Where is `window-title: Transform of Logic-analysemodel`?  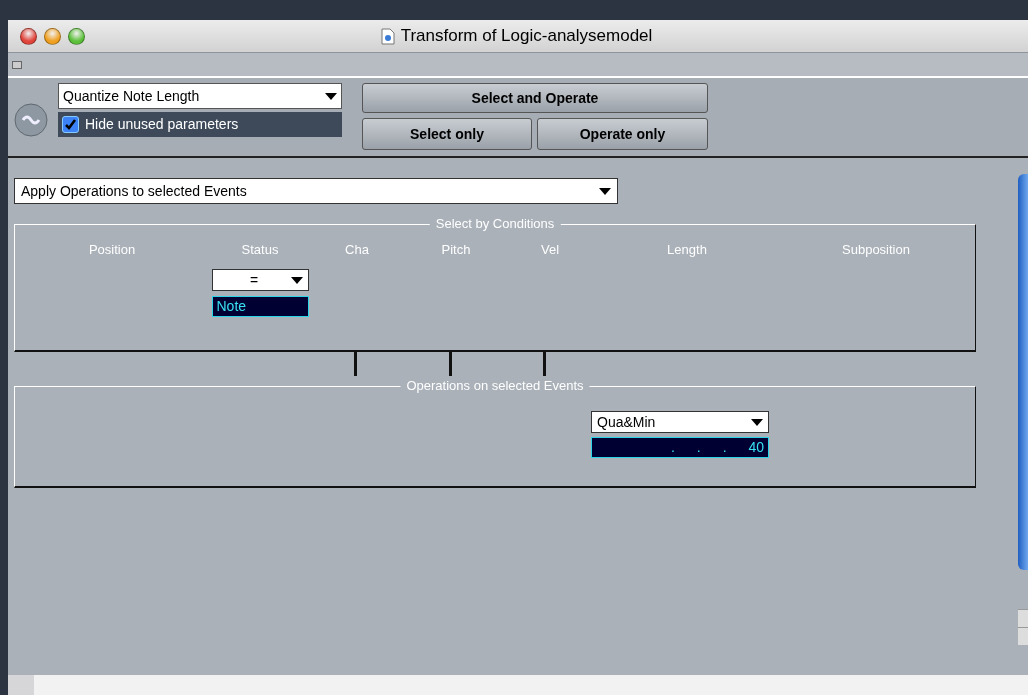 window-title: Transform of Logic-analysemodel is located at coordinates (526, 36).